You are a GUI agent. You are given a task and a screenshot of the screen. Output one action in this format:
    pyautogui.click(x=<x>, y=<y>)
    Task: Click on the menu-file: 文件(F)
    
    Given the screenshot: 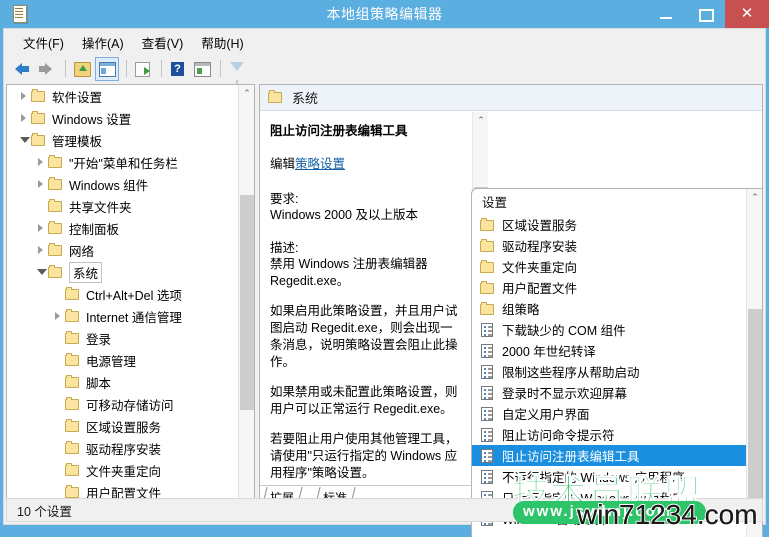 What is the action you would take?
    pyautogui.click(x=43, y=42)
    